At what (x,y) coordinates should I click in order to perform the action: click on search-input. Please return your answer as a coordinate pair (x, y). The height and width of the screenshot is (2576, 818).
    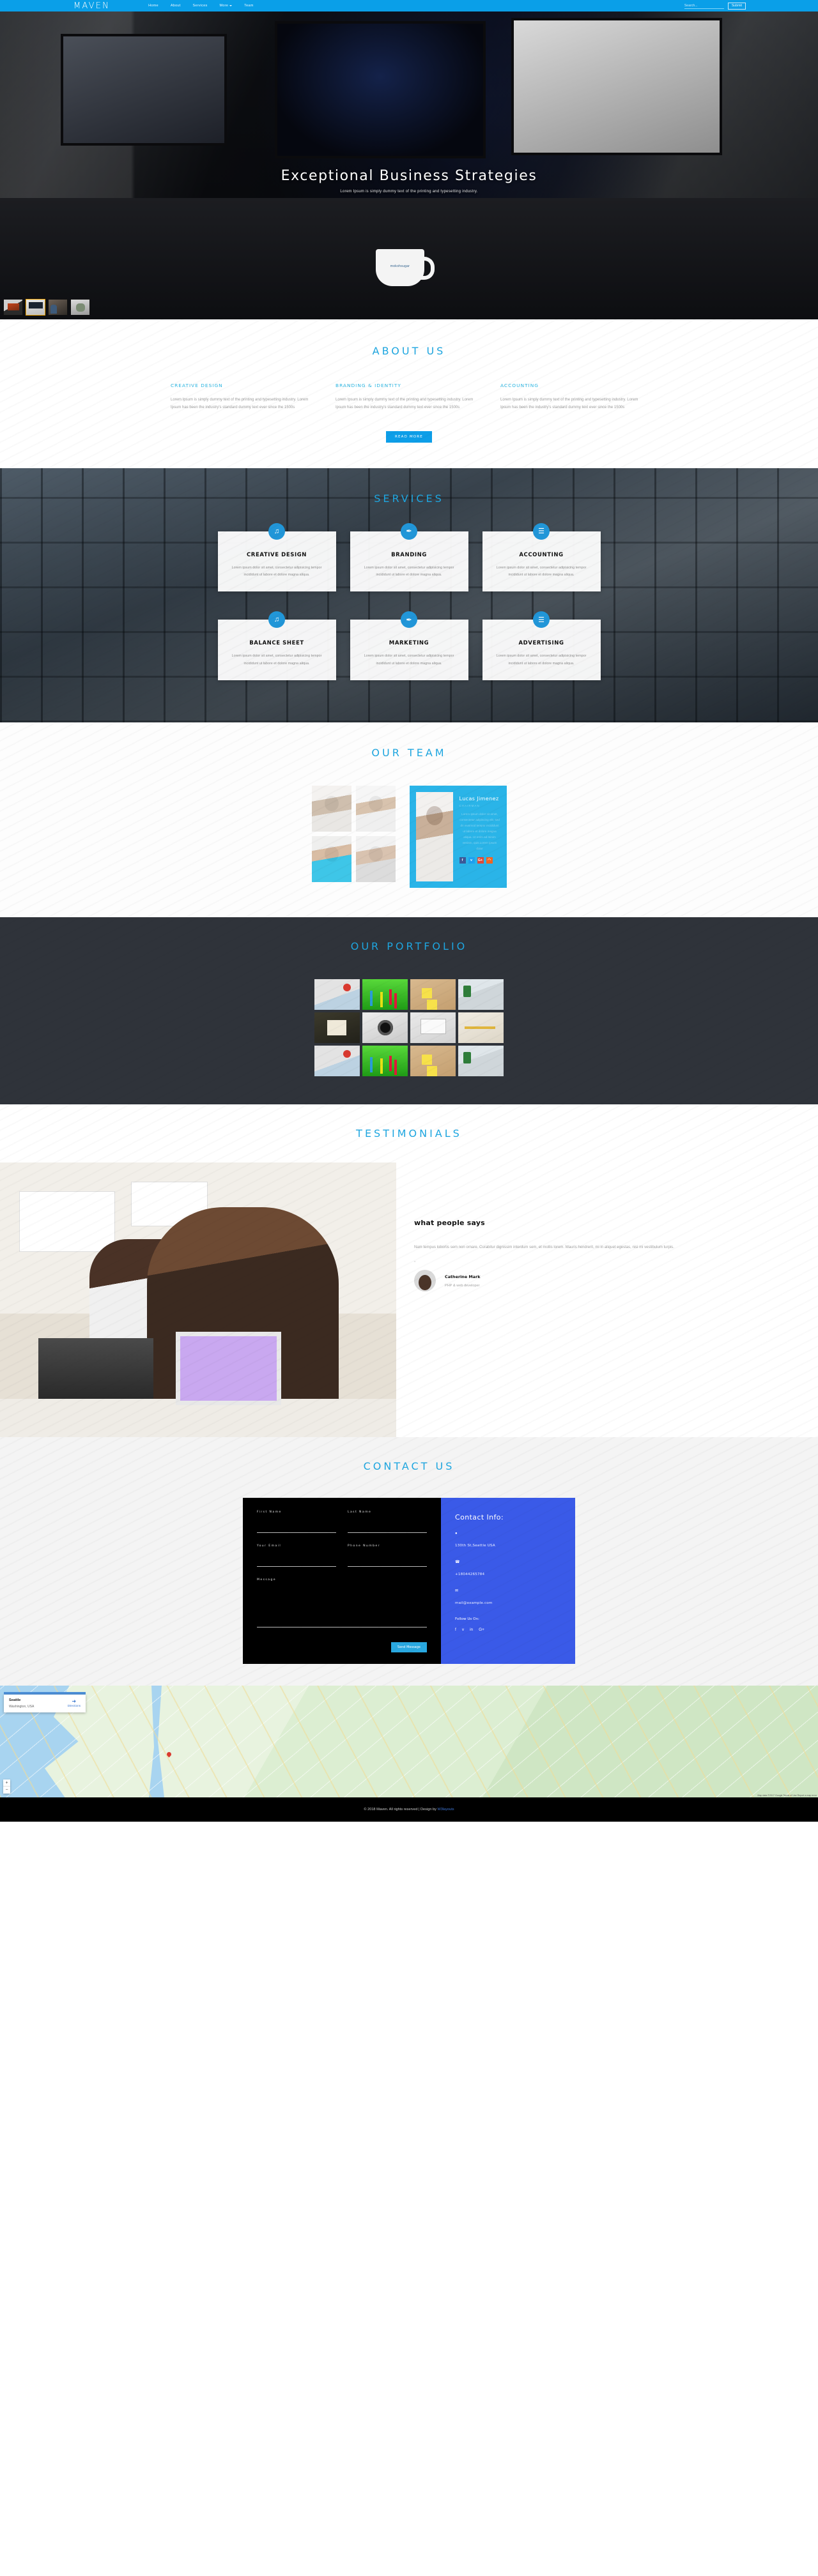
    Looking at the image, I should click on (704, 6).